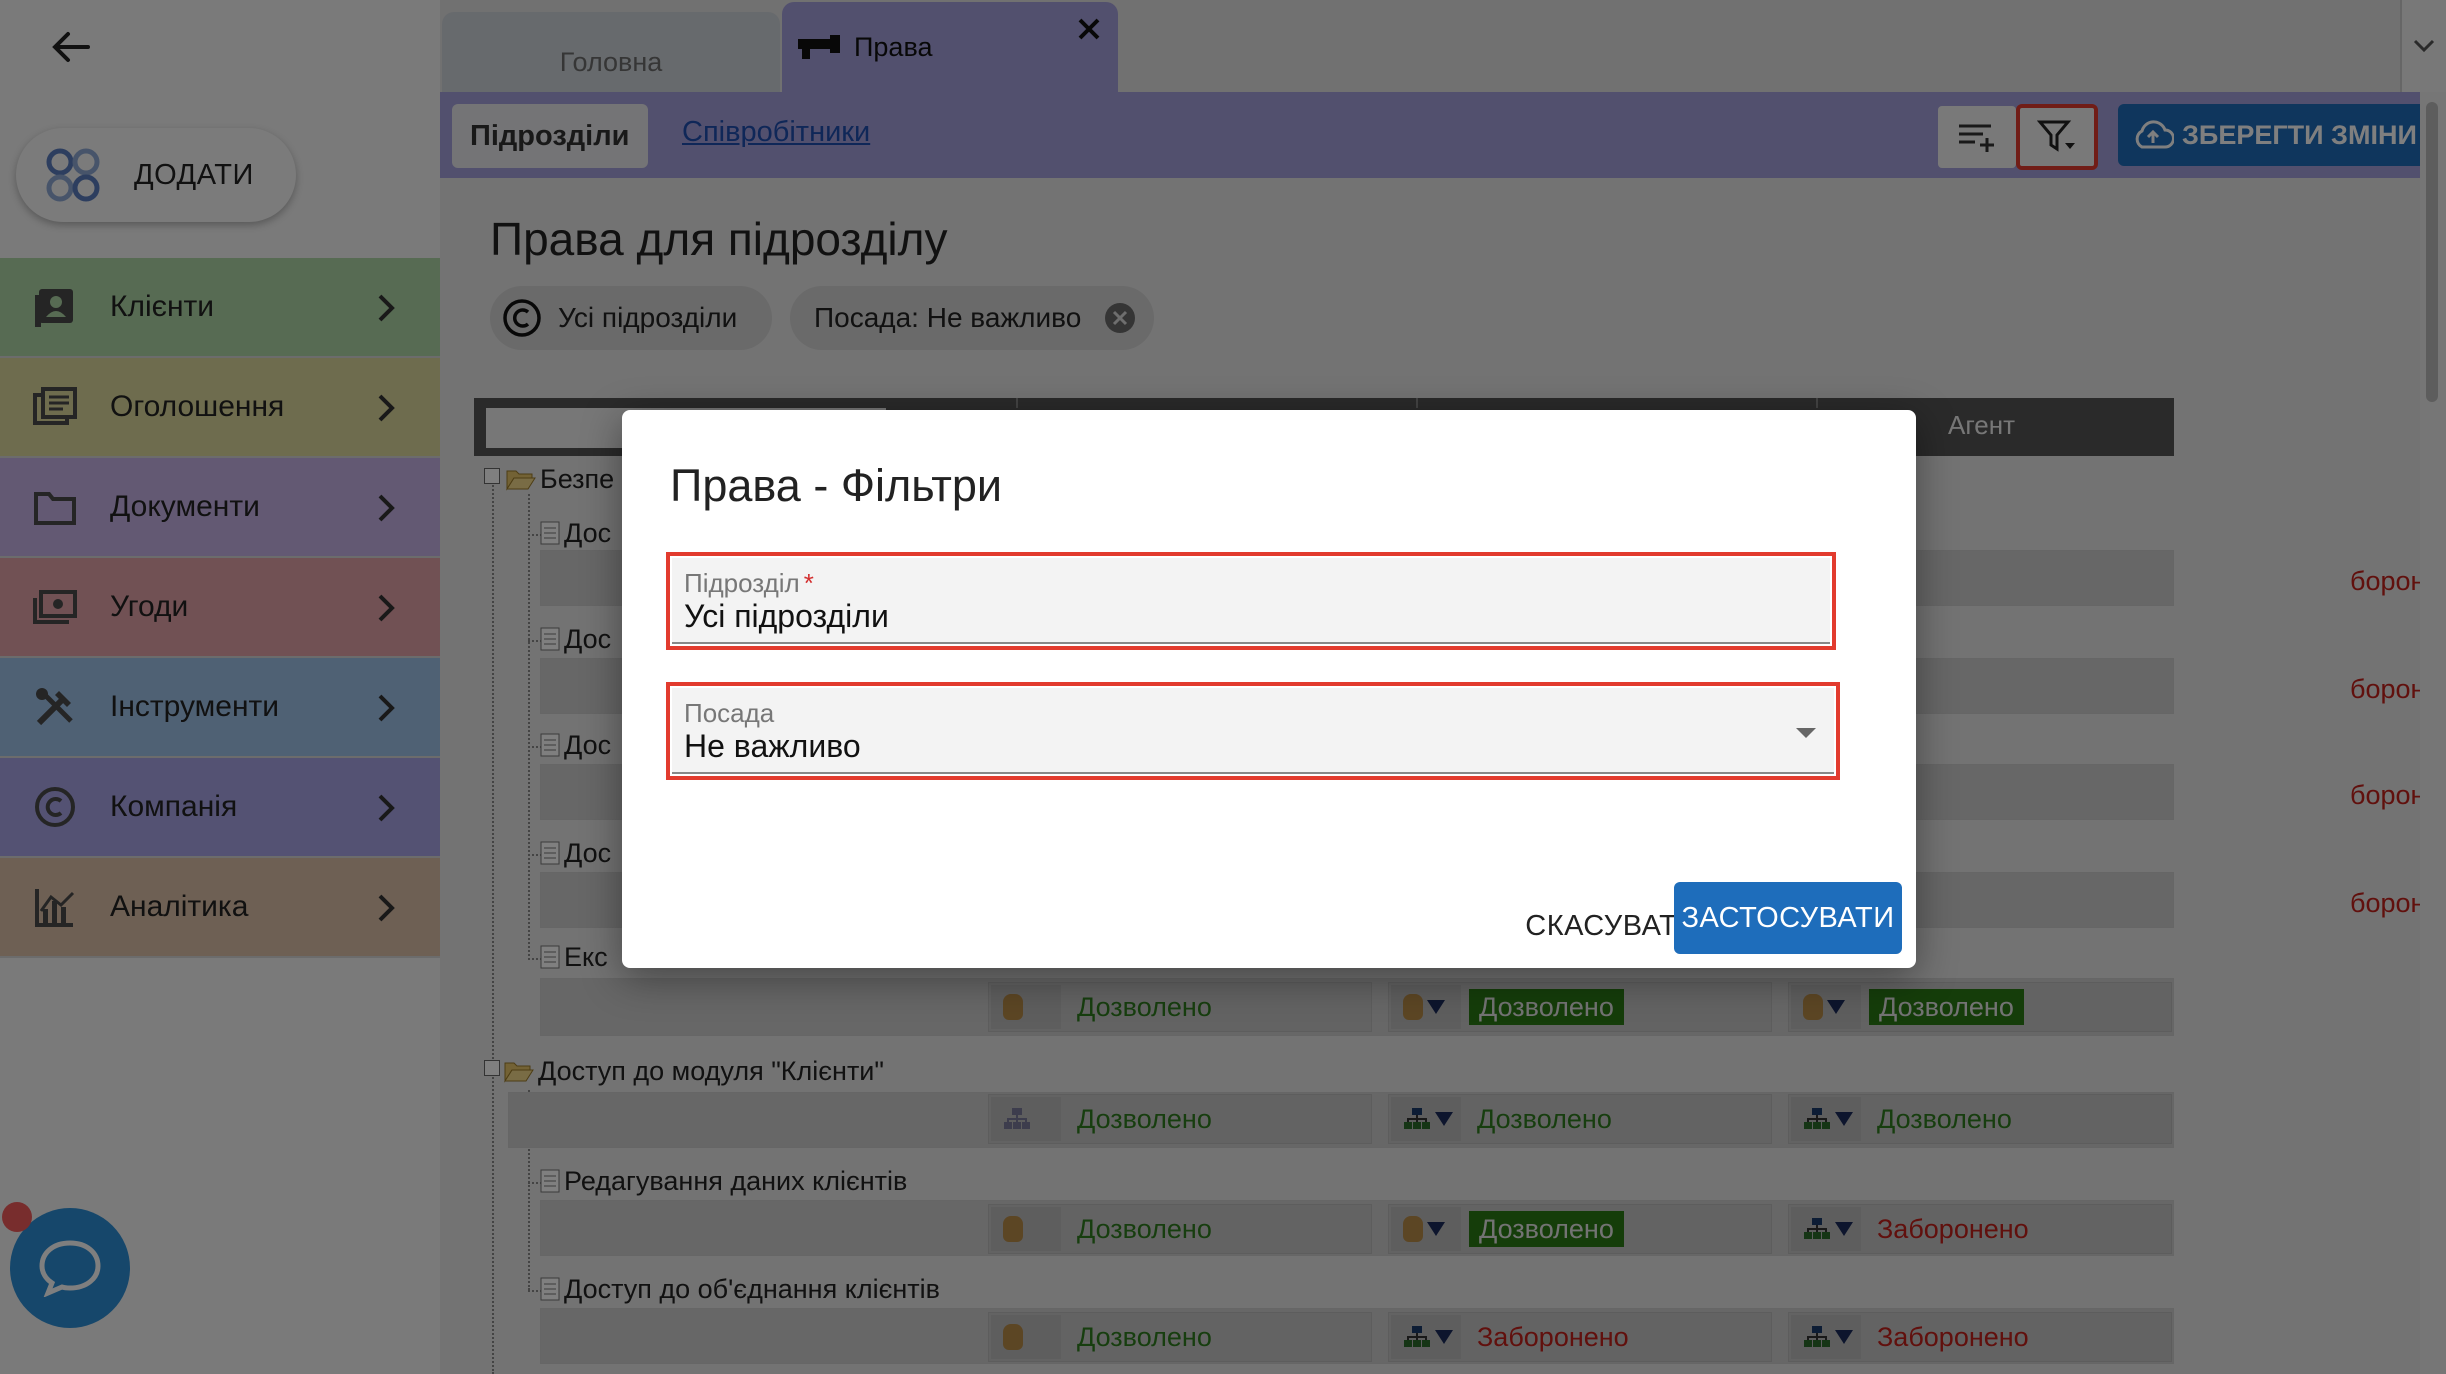 The height and width of the screenshot is (1374, 2446). I want to click on position-field-value: Не важливо, so click(772, 746).